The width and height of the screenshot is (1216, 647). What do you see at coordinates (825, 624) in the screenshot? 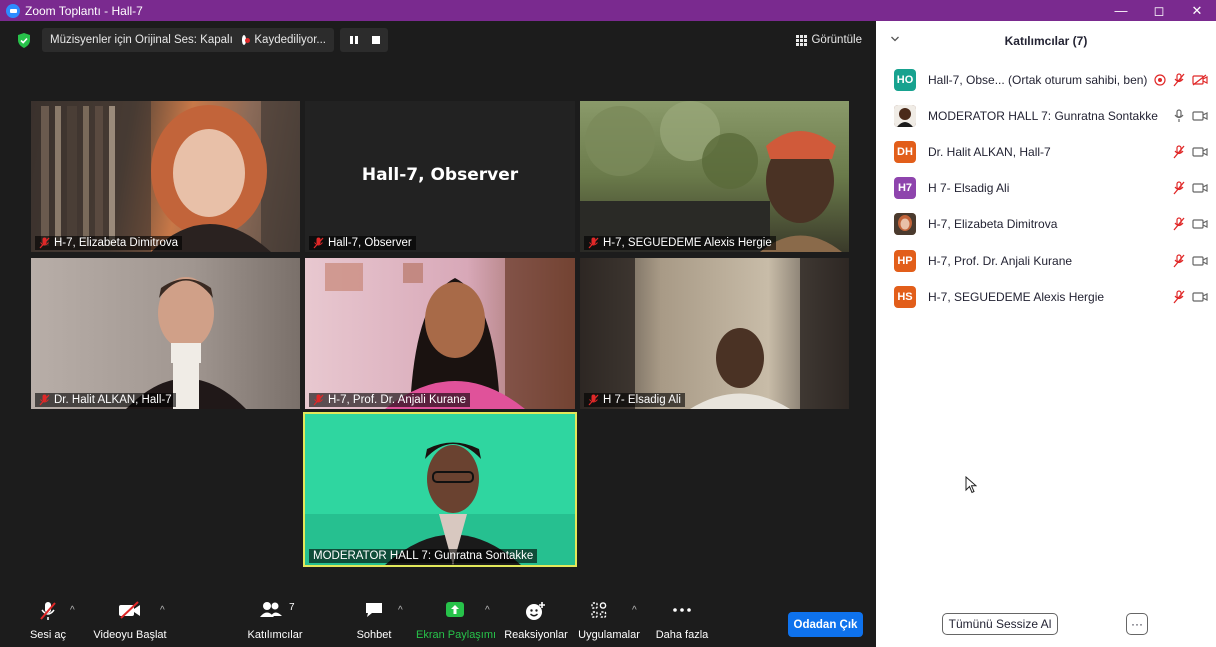
I see `leave-meeting-button: Odadan Çık` at bounding box center [825, 624].